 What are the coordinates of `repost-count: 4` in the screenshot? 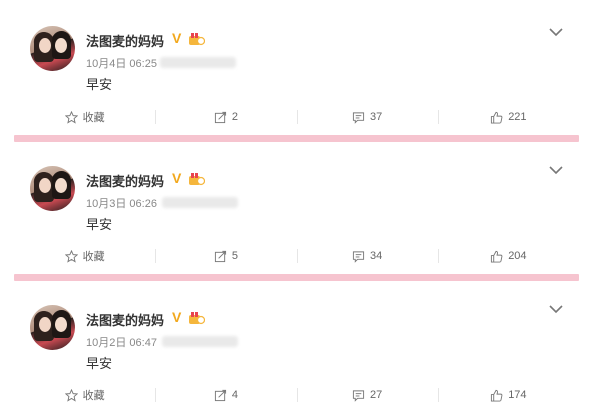 It's located at (234, 395).